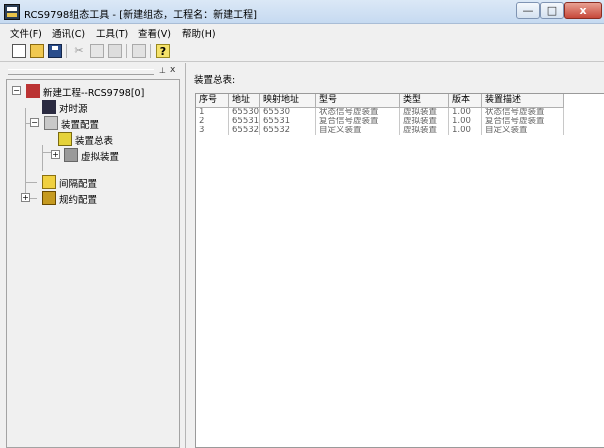  What do you see at coordinates (302, 51) in the screenshot?
I see `toolbar: ✂ ?` at bounding box center [302, 51].